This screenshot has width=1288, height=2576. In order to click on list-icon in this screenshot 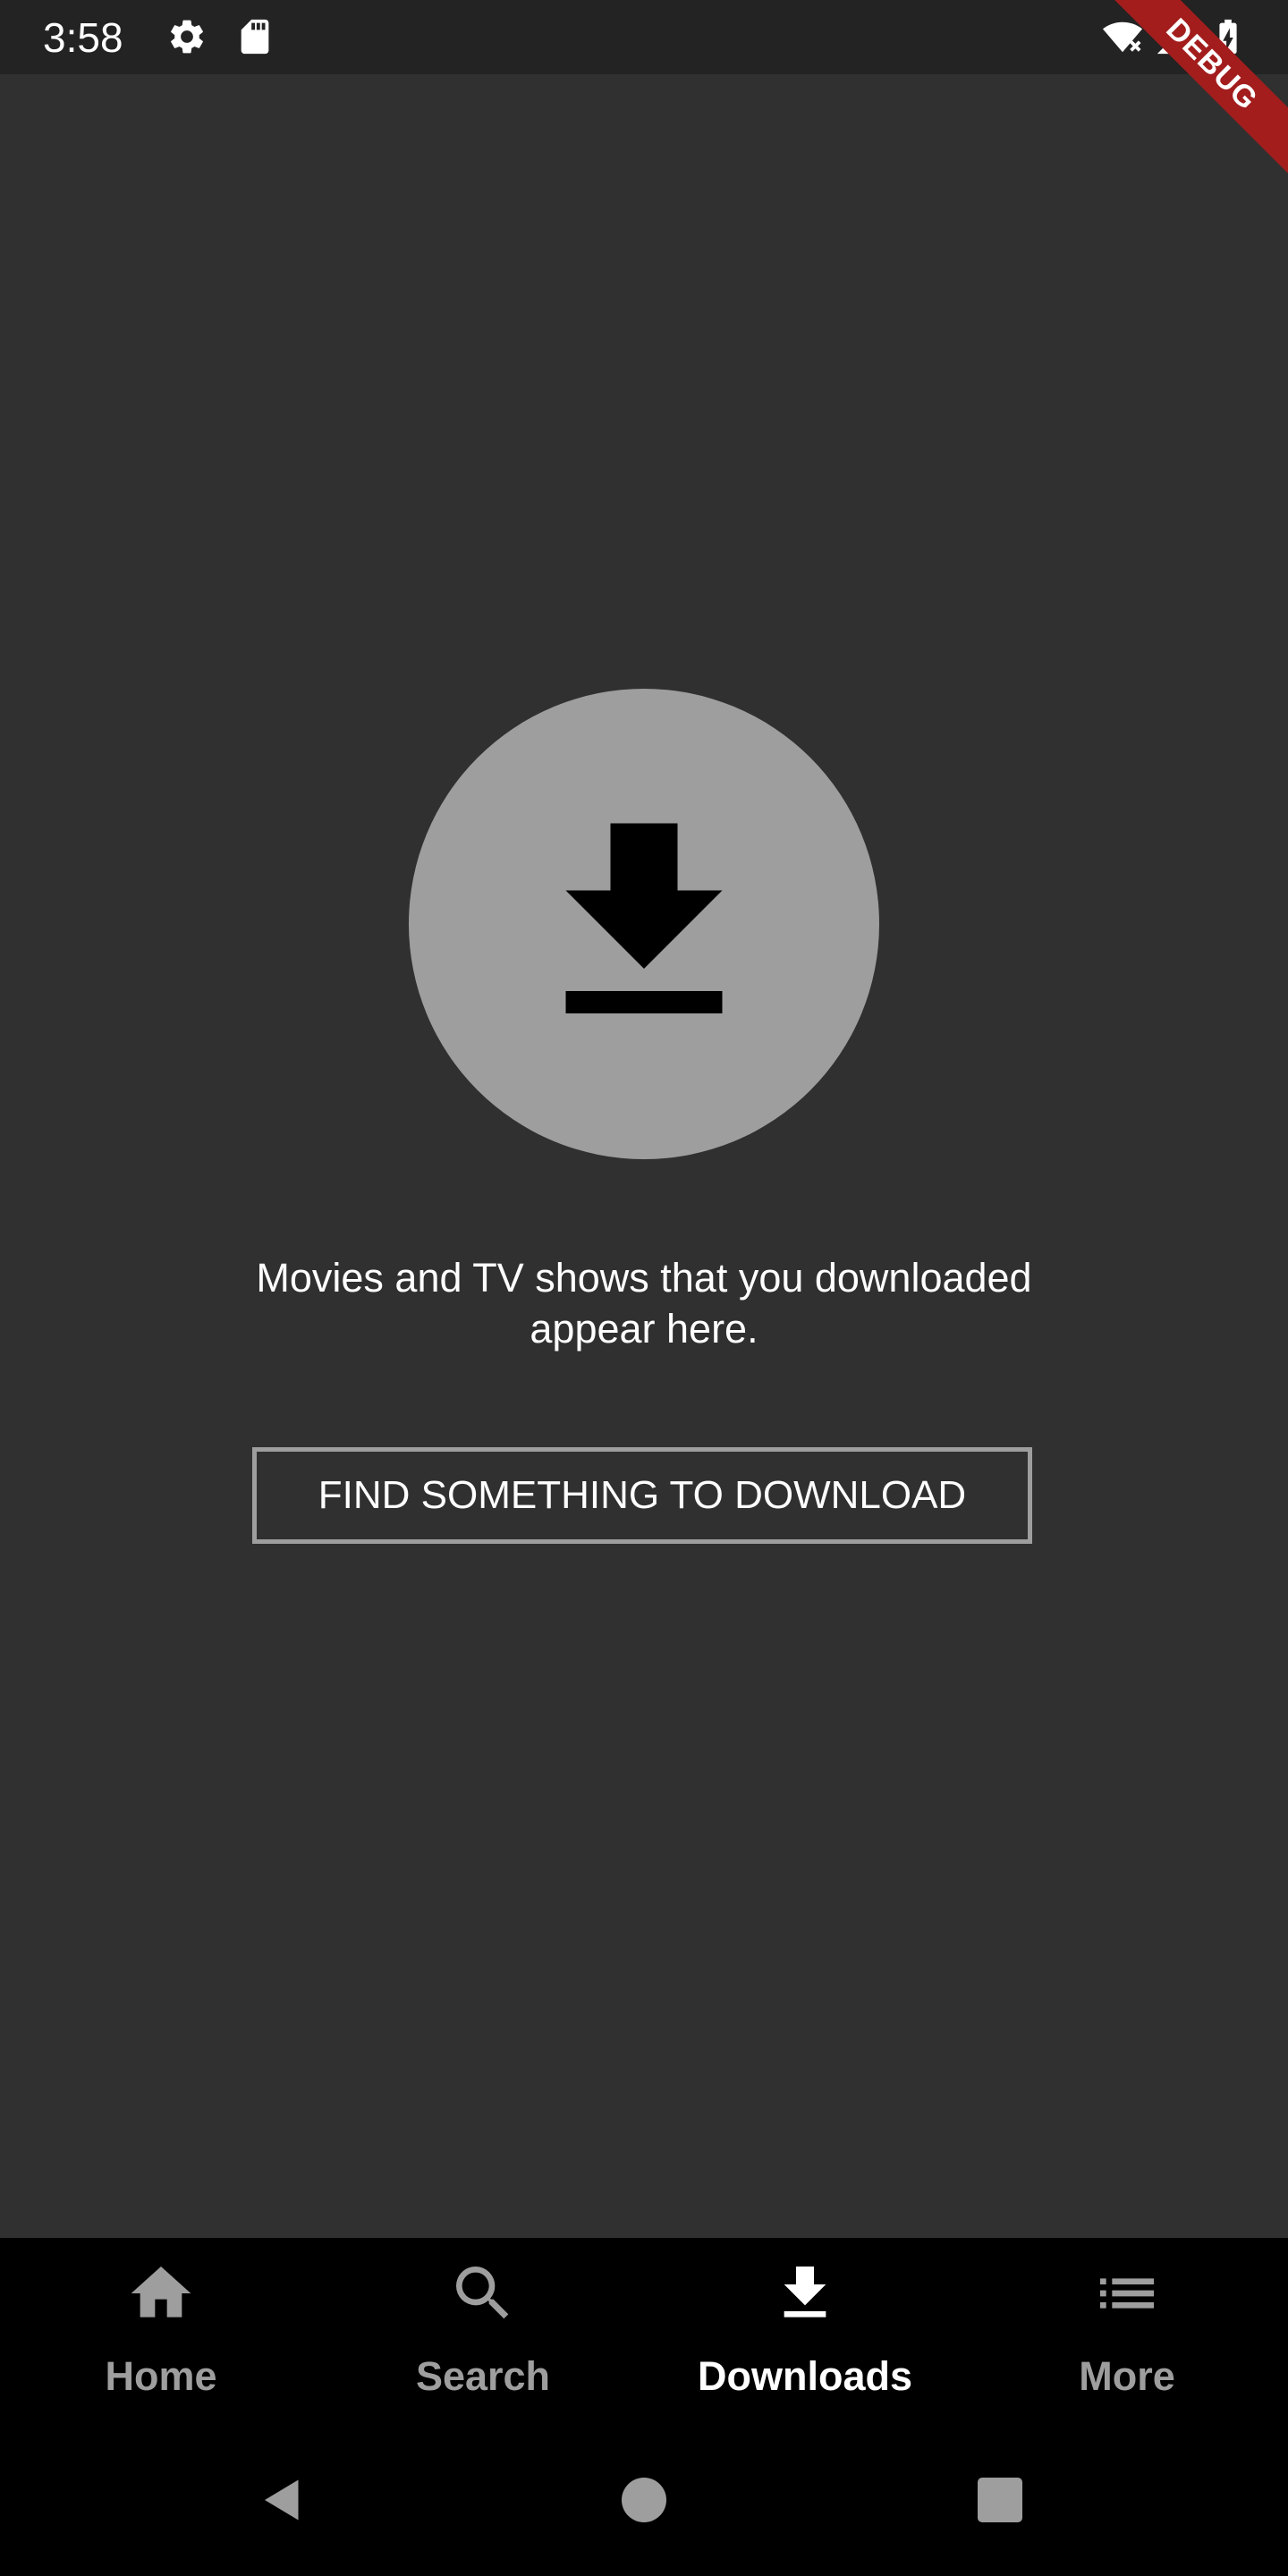, I will do `click(1127, 2293)`.